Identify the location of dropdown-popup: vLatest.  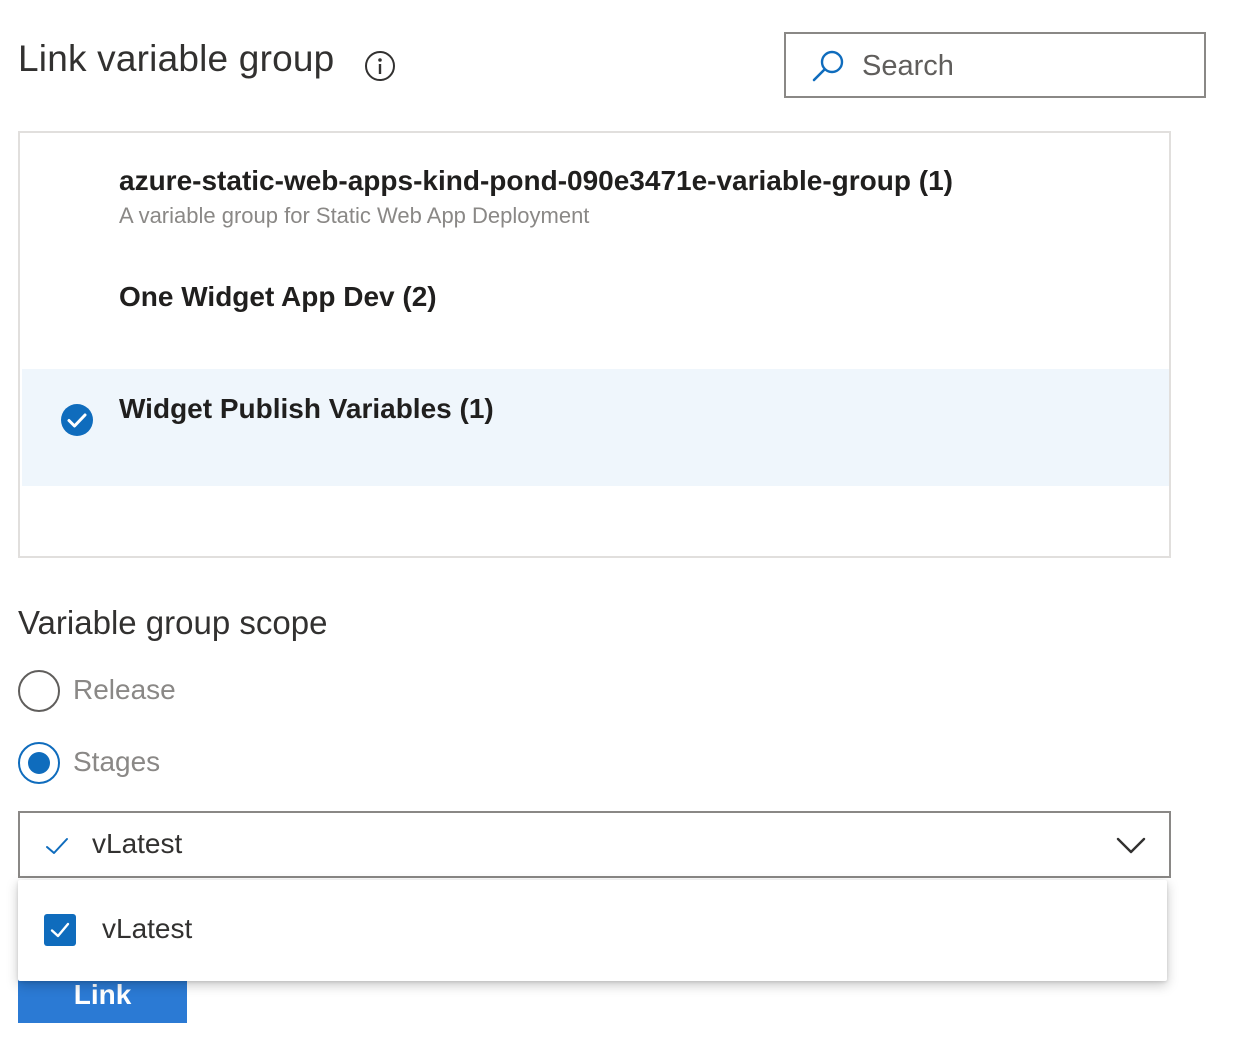
(592, 930).